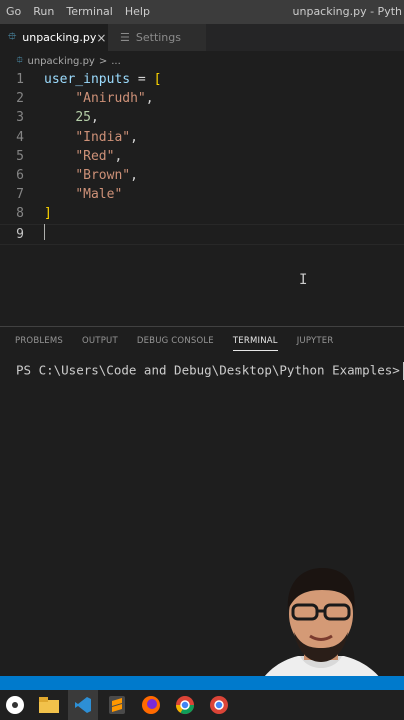 This screenshot has height=720, width=404. What do you see at coordinates (101, 38) in the screenshot?
I see `close-icon: ×` at bounding box center [101, 38].